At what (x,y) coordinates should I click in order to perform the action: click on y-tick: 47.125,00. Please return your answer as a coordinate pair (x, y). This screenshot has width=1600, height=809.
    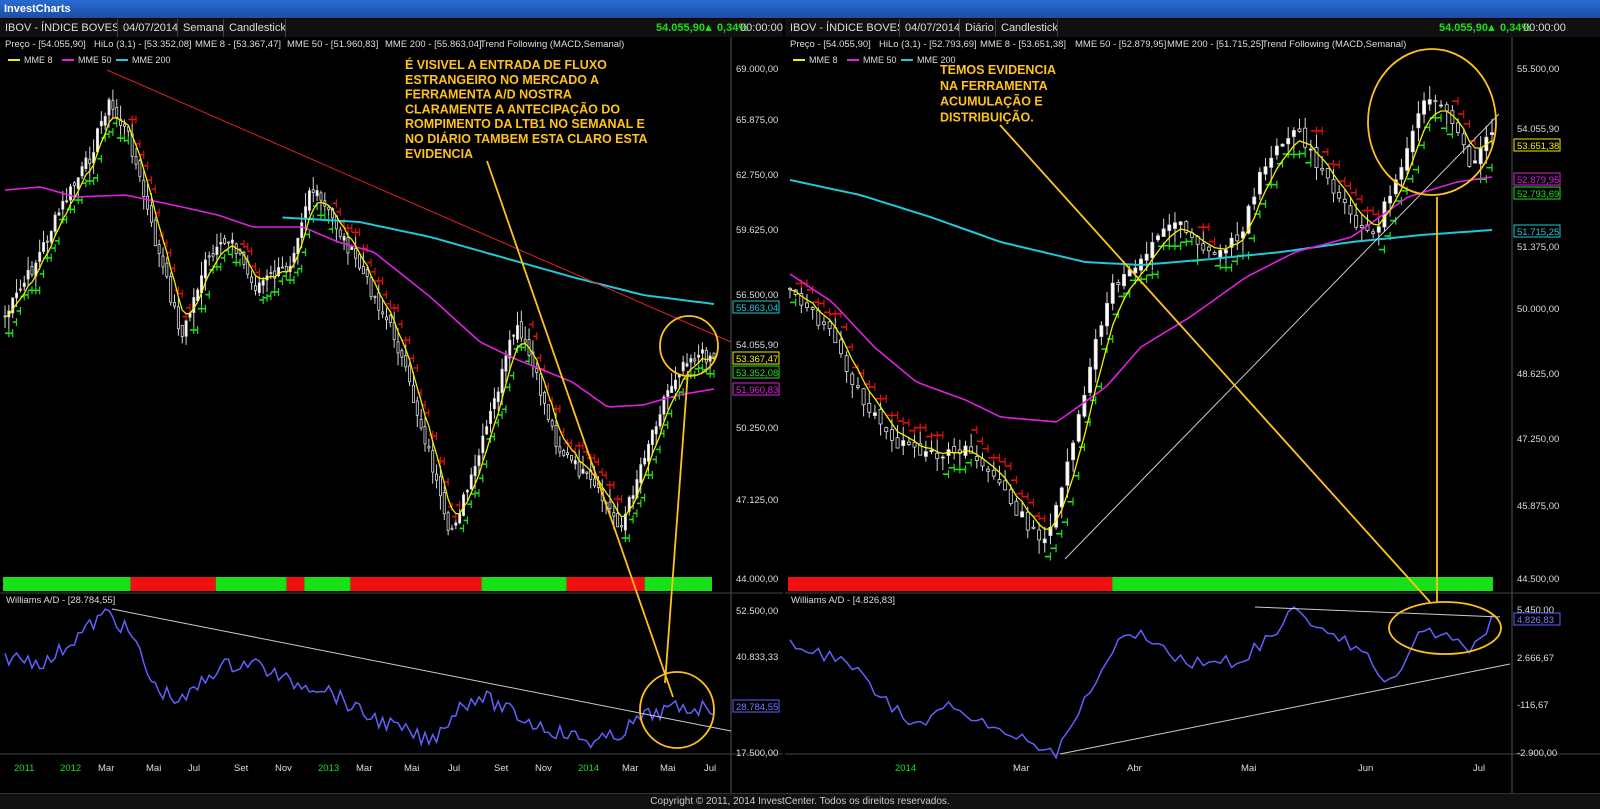
    Looking at the image, I should click on (757, 500).